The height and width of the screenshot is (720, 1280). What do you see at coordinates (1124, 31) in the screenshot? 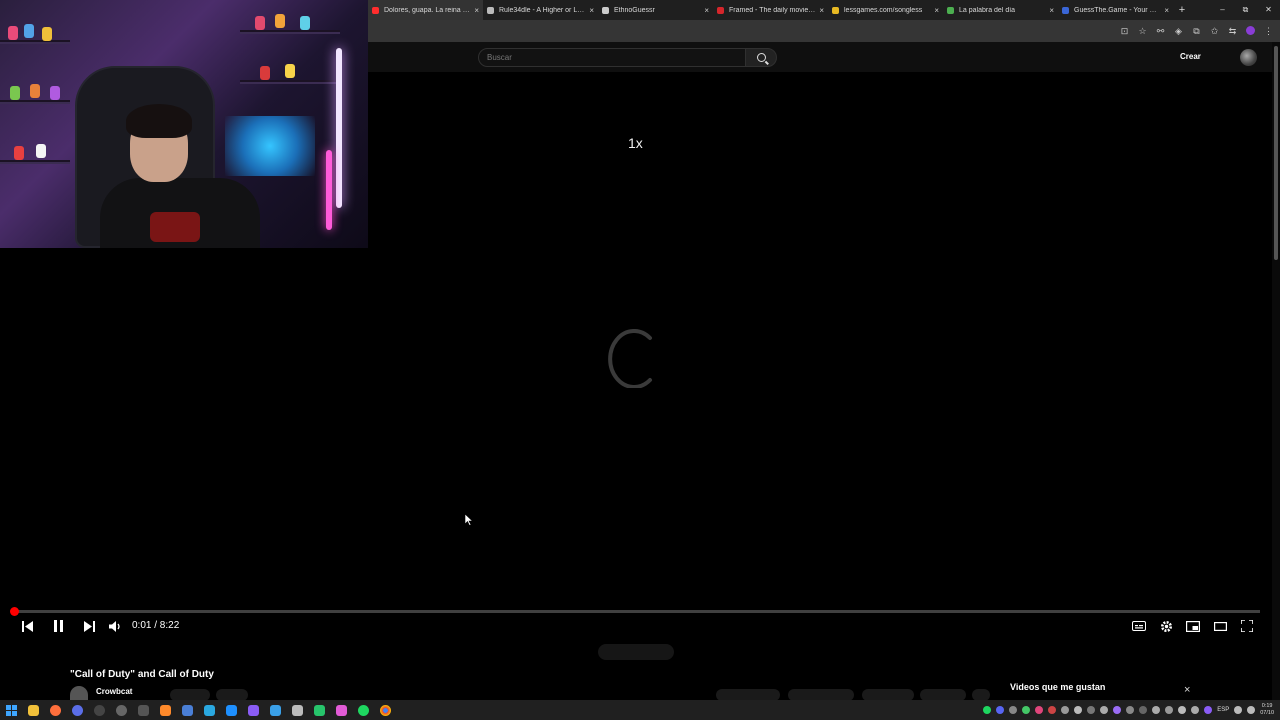
I see `install-app-icon: ⊡` at bounding box center [1124, 31].